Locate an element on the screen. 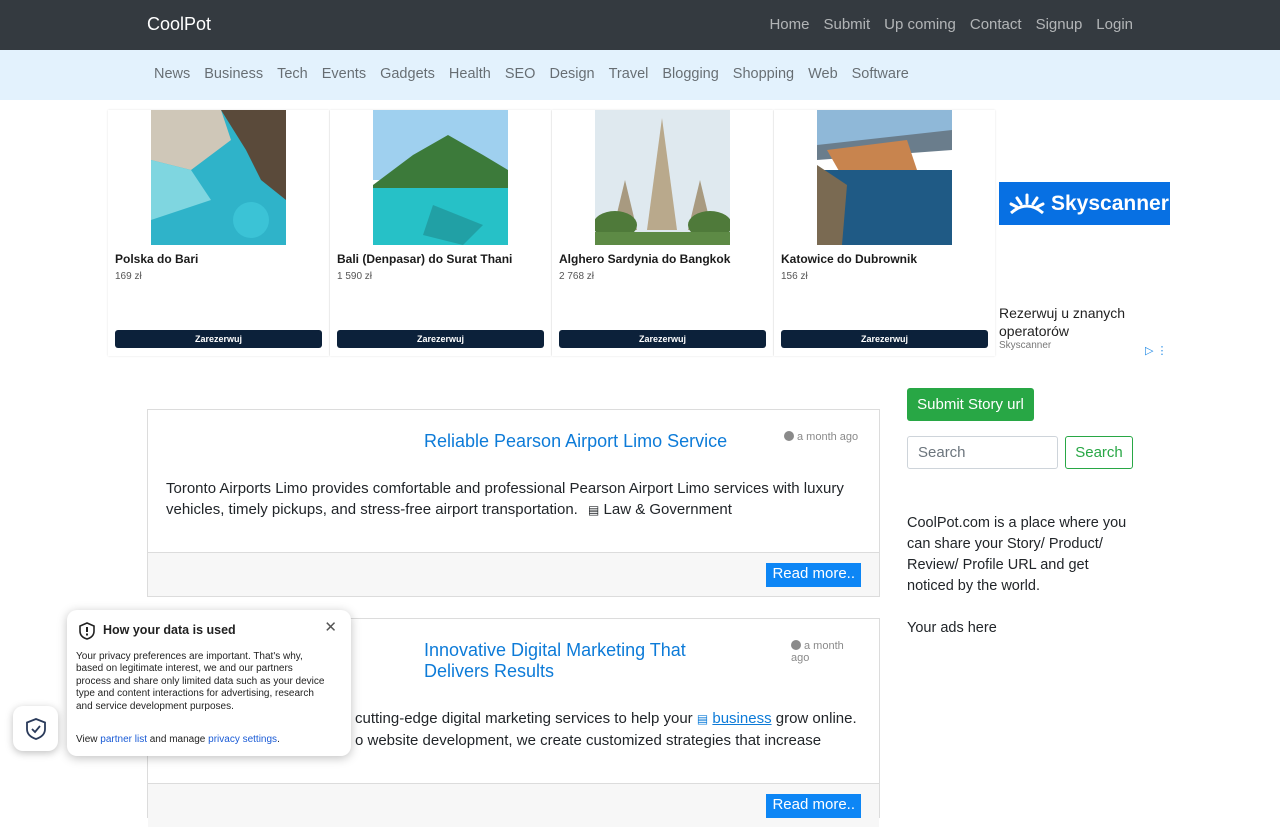 This screenshot has width=1280, height=827. story-excerpt-text-end: grow online. is located at coordinates (816, 718).